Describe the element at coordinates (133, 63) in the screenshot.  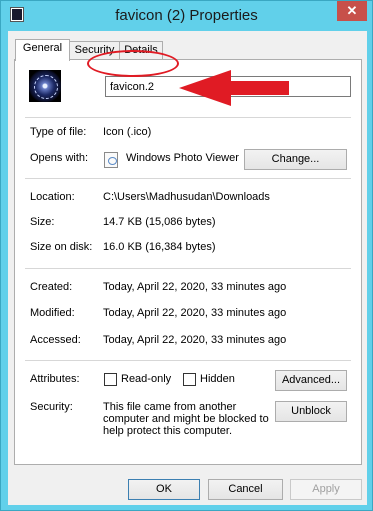
I see `annotation-ellipse` at that location.